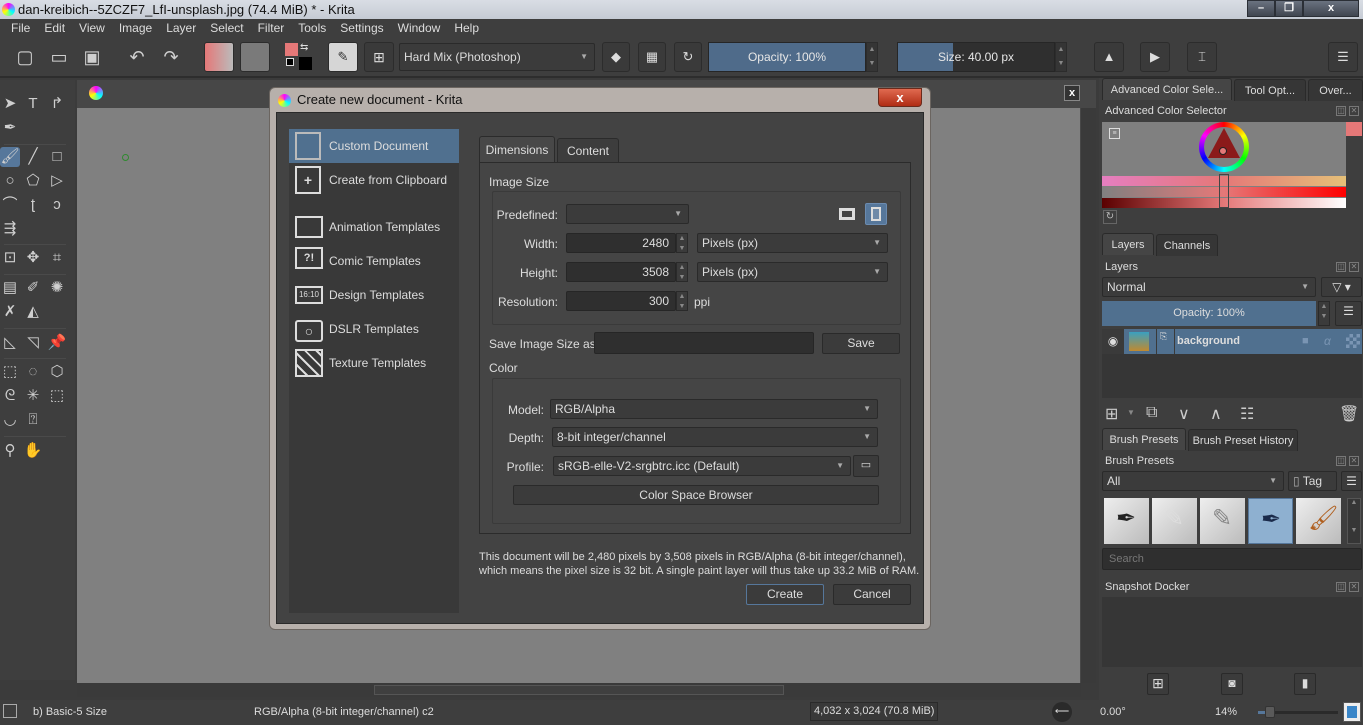  I want to click on save-size-button: Save, so click(861, 343).